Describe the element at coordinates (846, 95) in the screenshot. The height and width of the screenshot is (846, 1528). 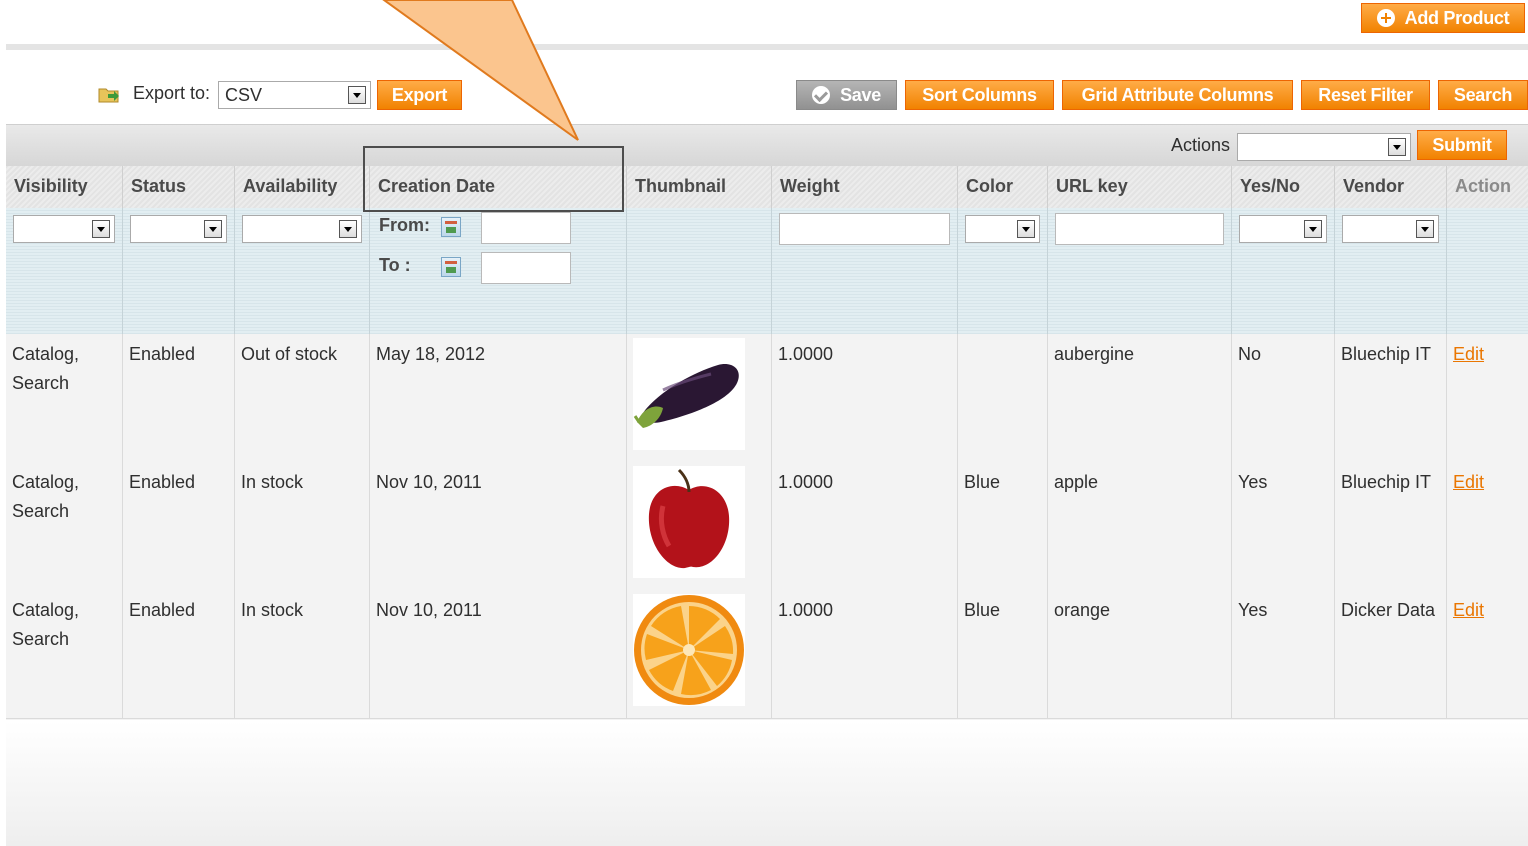
I see `save-button: Save` at that location.